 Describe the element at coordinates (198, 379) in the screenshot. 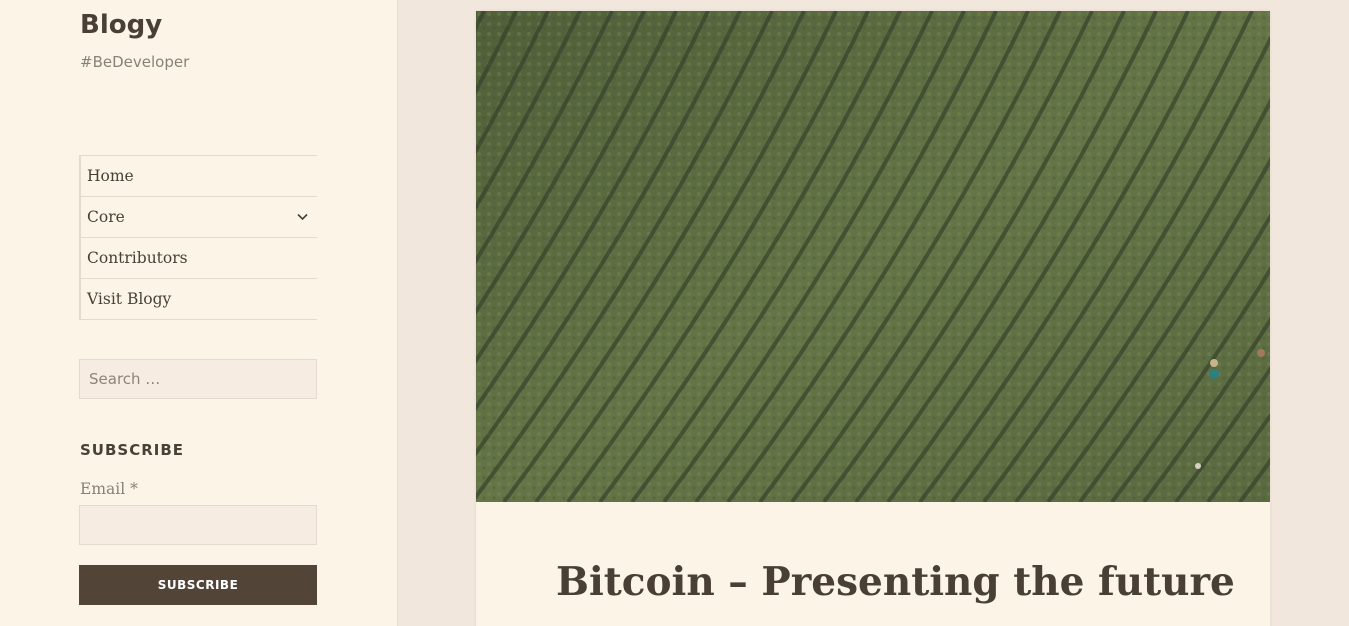

I see `search-input` at that location.